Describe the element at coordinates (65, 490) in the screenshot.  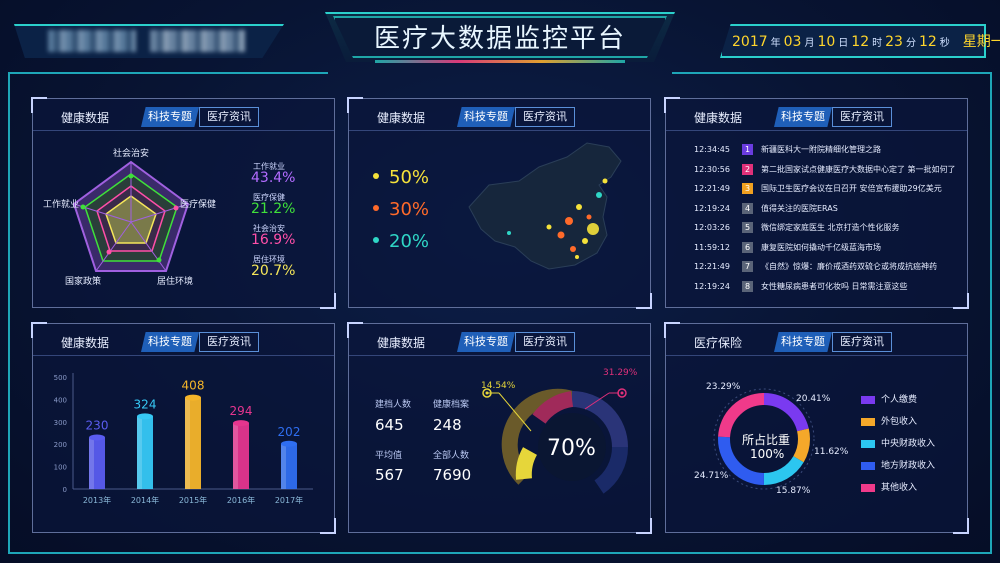
I see `y-tick-label: 0` at that location.